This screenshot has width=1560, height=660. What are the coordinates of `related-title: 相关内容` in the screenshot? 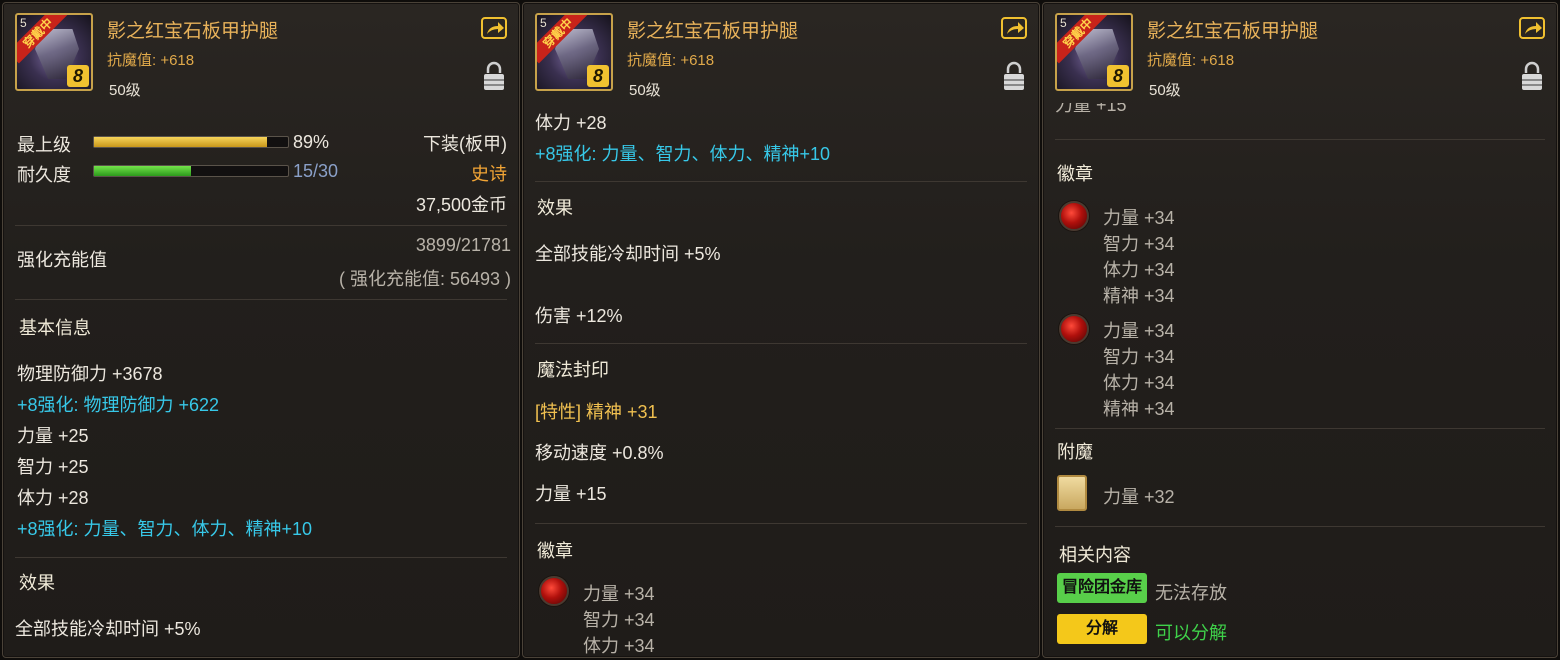 It's located at (1095, 555).